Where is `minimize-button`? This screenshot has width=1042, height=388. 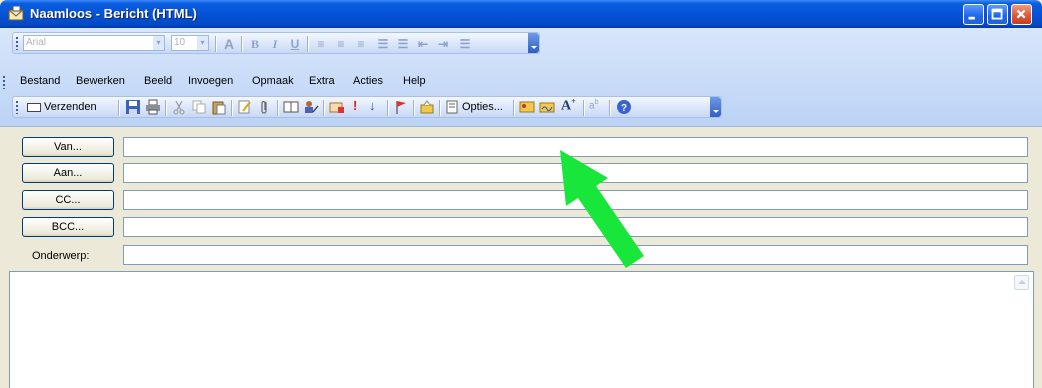
minimize-button is located at coordinates (973, 14).